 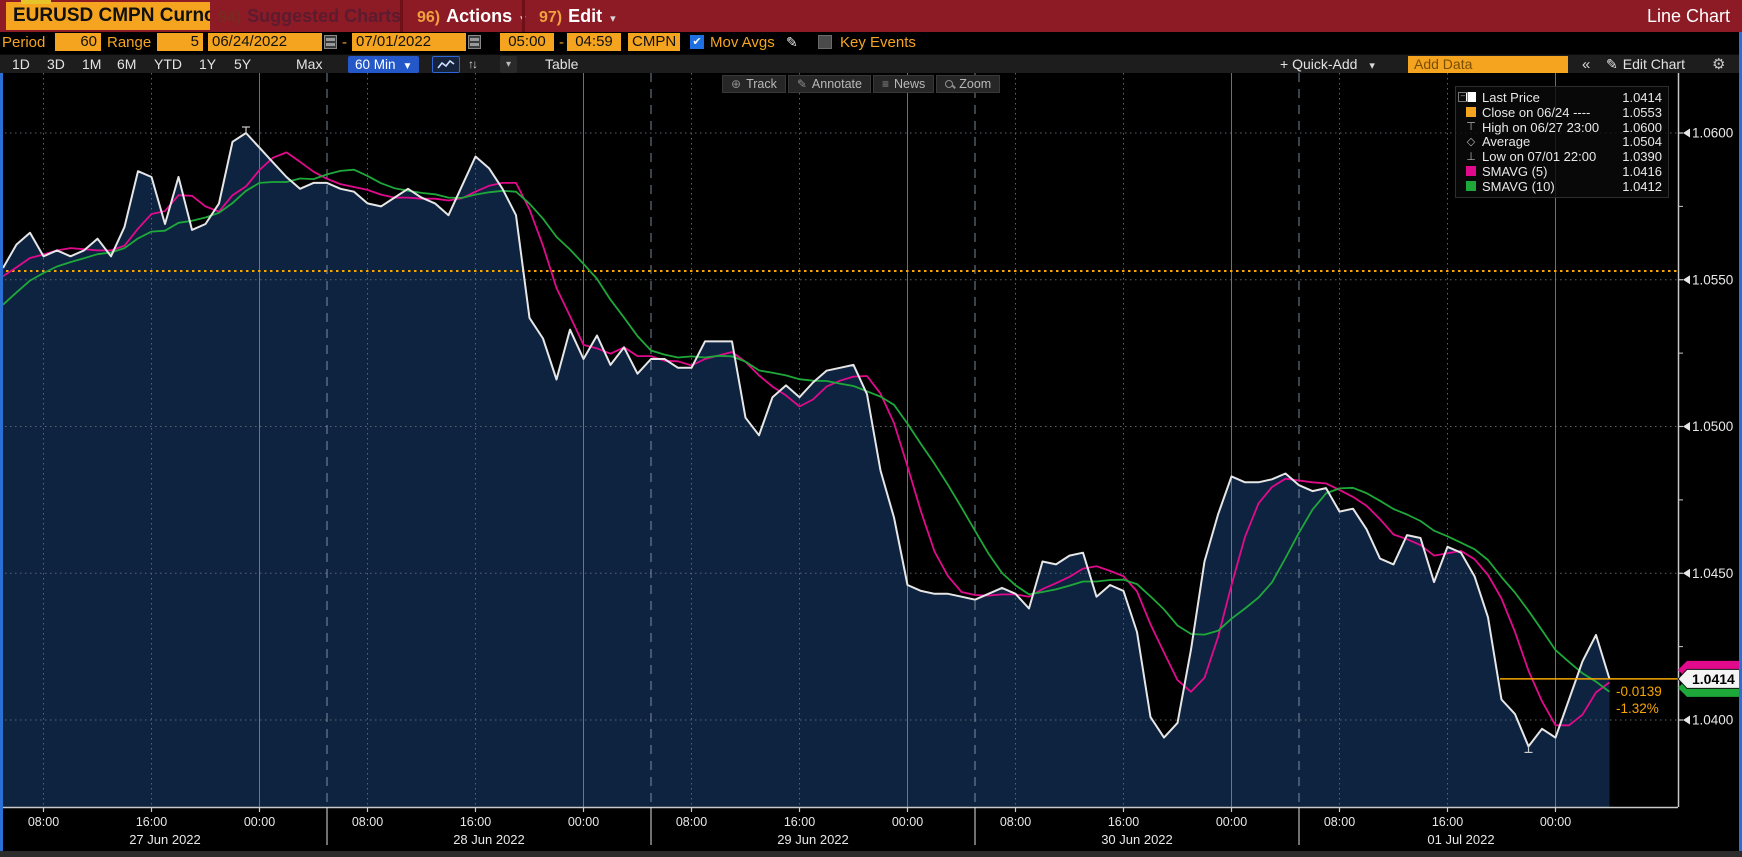 What do you see at coordinates (489, 839) in the screenshot?
I see `date-label: 28 Jun 2022` at bounding box center [489, 839].